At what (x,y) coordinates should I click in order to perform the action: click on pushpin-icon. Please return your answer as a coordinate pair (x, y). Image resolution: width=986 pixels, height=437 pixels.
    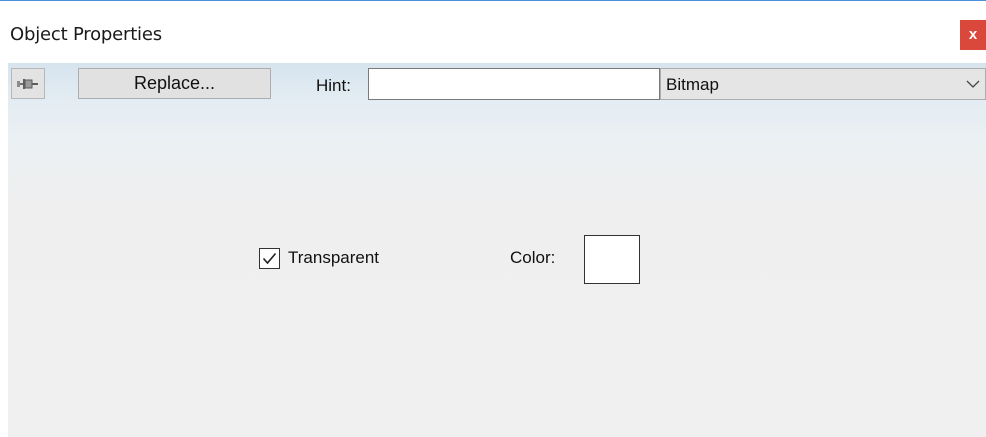
    Looking at the image, I should click on (27, 83).